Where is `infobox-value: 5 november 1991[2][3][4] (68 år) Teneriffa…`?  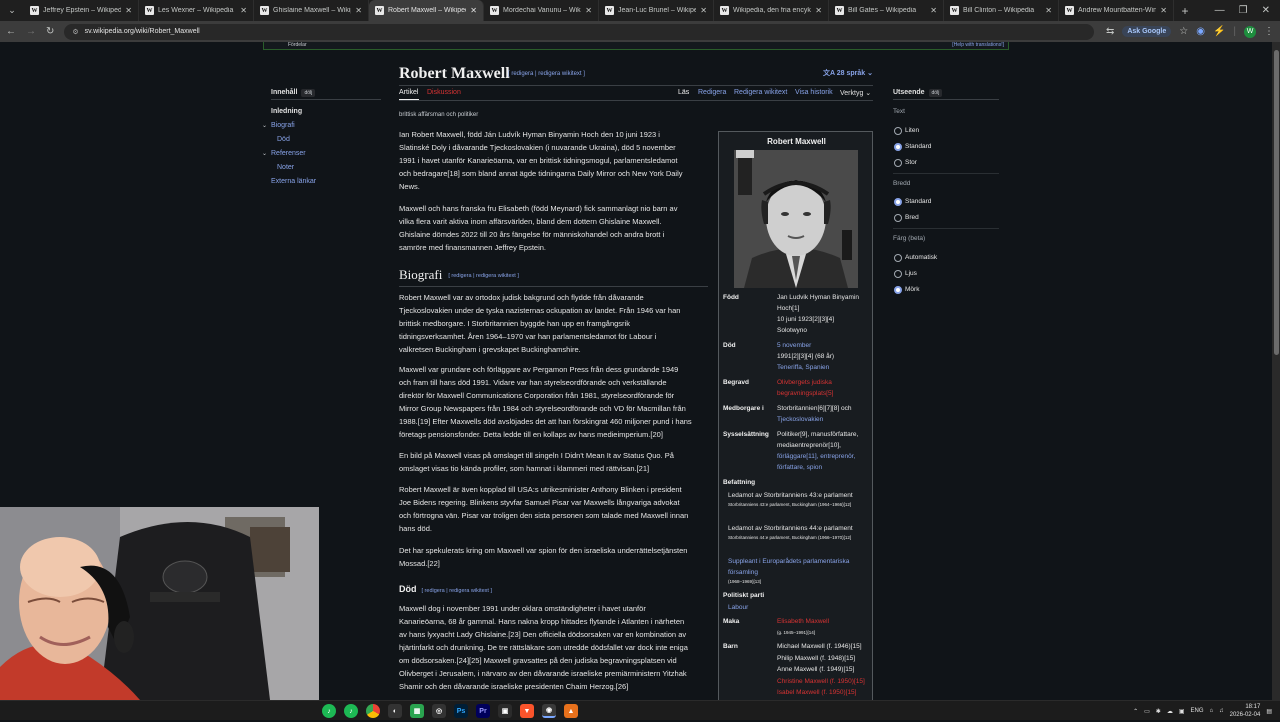 infobox-value: 5 november 1991[2][3][4] (68 år) Teneriffa… is located at coordinates (825, 356).